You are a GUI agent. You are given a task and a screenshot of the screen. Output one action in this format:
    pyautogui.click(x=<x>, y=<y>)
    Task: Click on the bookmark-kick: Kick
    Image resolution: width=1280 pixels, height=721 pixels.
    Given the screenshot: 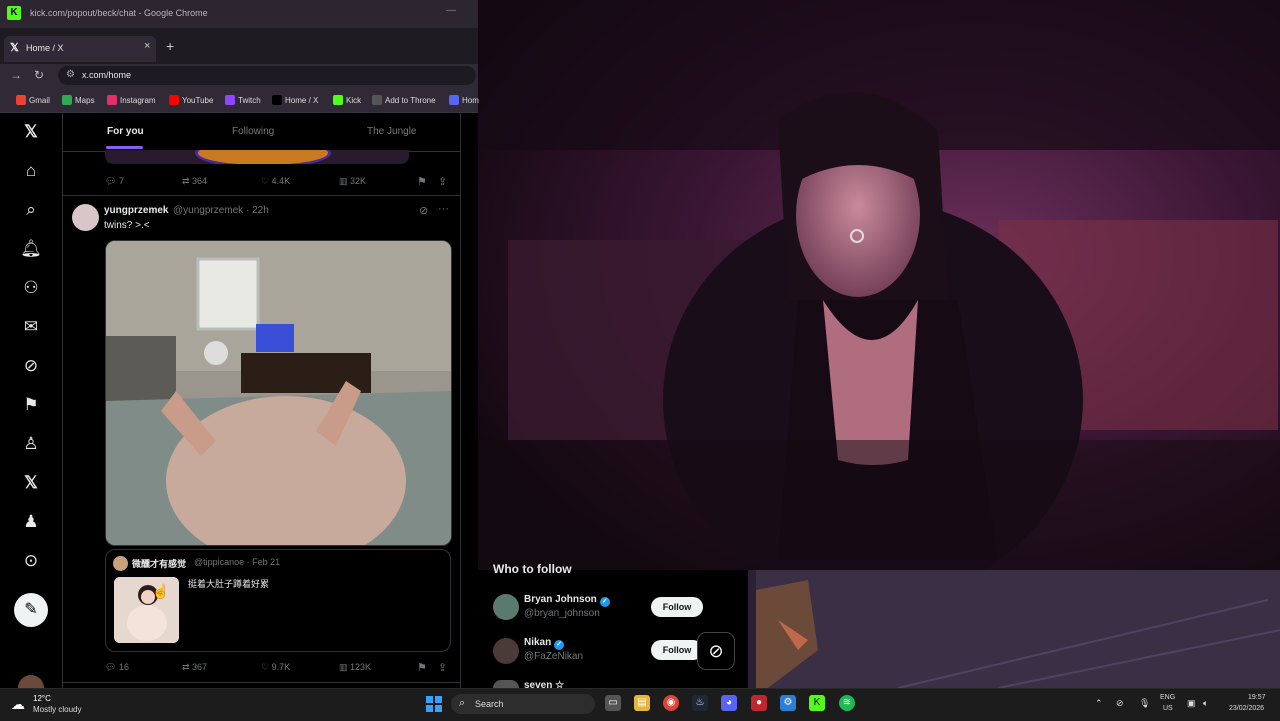 What is the action you would take?
    pyautogui.click(x=347, y=100)
    